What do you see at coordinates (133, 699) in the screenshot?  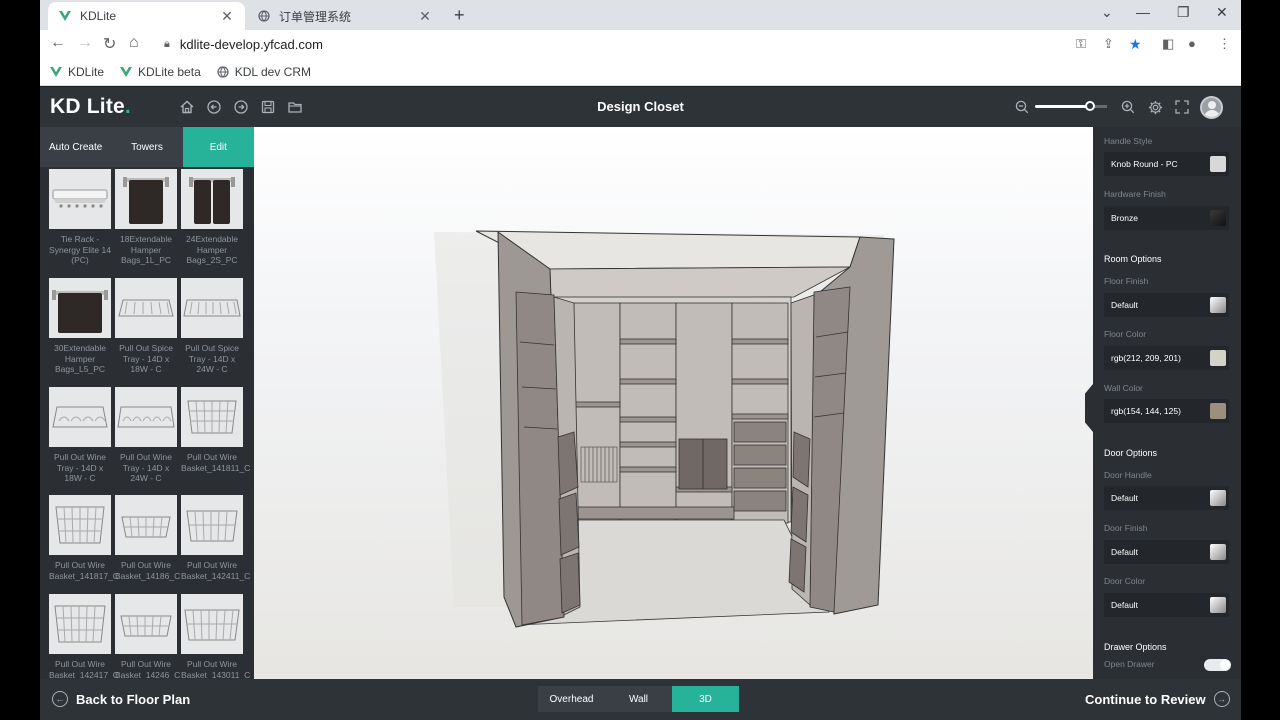 I see `back-label: Back to Floor Plan` at bounding box center [133, 699].